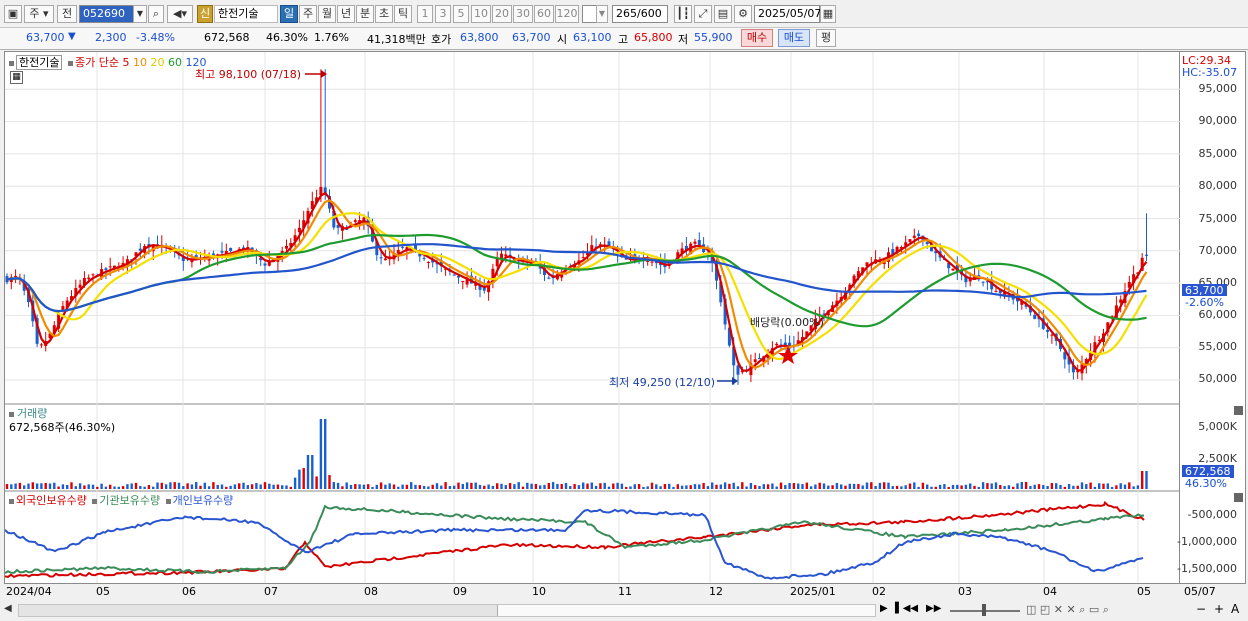 This screenshot has height=621, width=1248. I want to click on stock-name: 한전기술, so click(246, 14).